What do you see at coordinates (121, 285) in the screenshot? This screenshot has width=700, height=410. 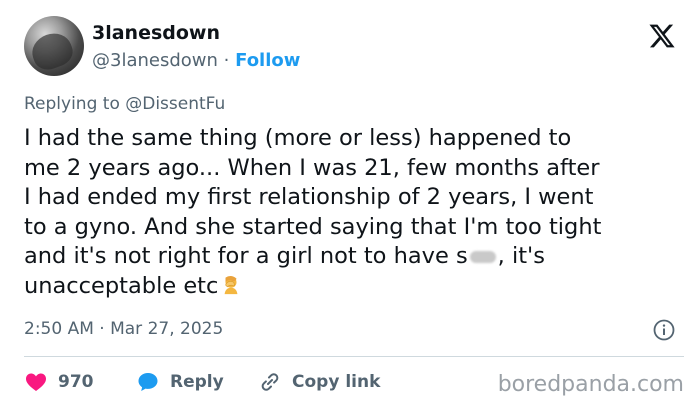 I see `tweet-line-part: unacceptable etc` at bounding box center [121, 285].